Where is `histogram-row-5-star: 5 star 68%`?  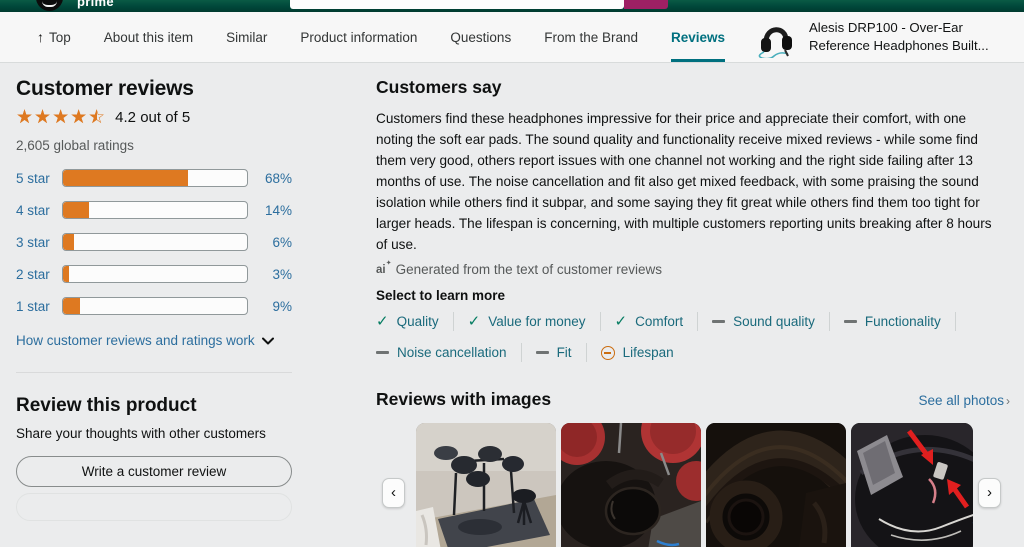
histogram-row-5-star: 5 star 68% is located at coordinates (154, 178).